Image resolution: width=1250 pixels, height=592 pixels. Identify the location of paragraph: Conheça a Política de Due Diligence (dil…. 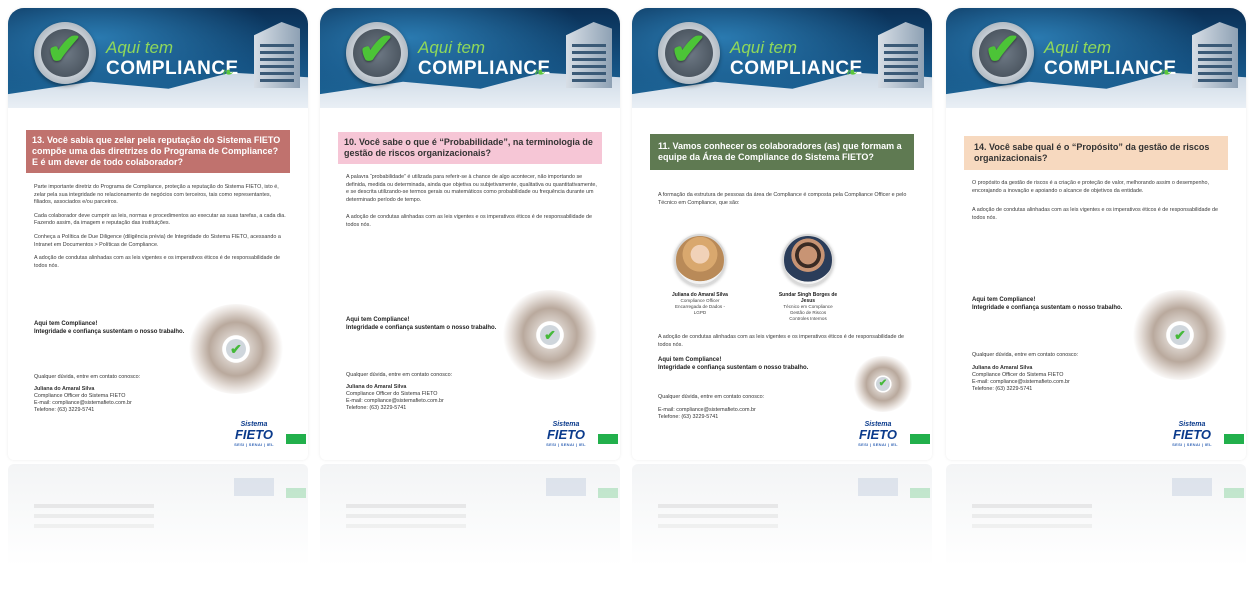
(157, 240).